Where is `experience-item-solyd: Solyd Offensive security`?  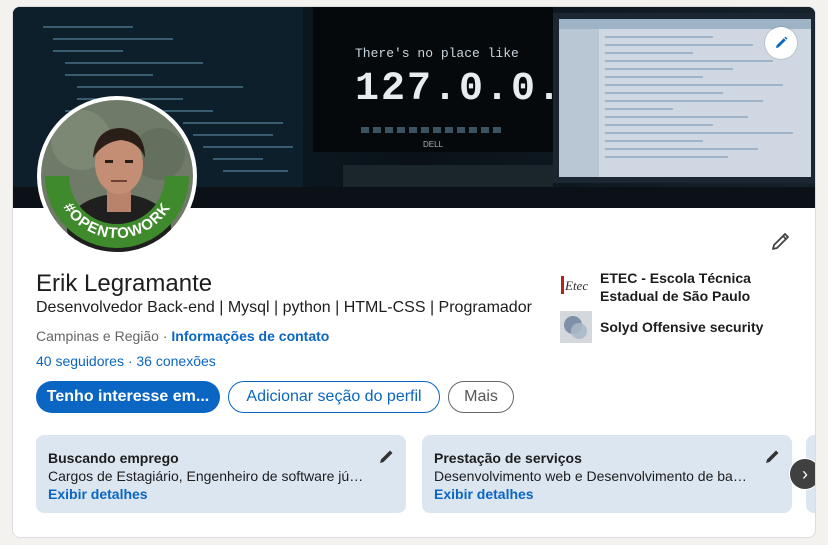 experience-item-solyd: Solyd Offensive security is located at coordinates (680, 327).